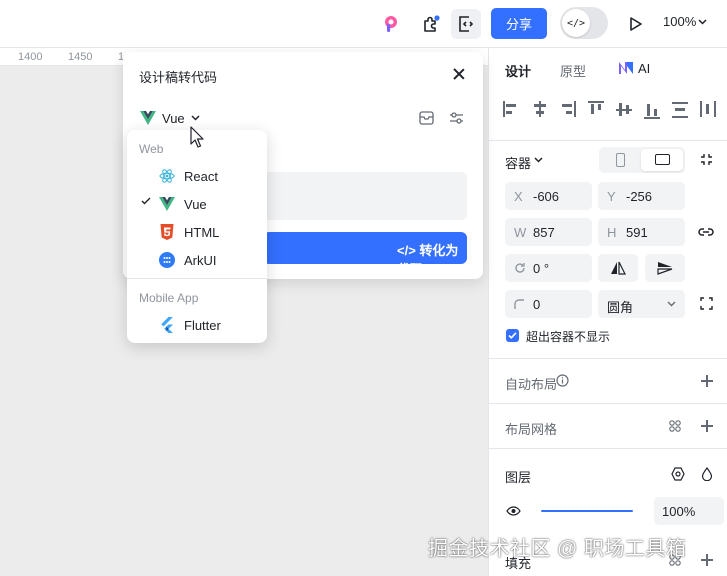 This screenshot has width=727, height=576. What do you see at coordinates (635, 24) in the screenshot?
I see `play-icon` at bounding box center [635, 24].